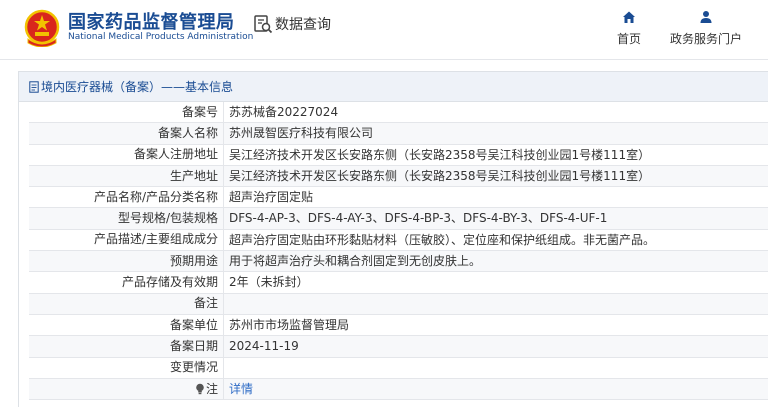  Describe the element at coordinates (289, 324) in the screenshot. I see `field-value: 苏州市市场监督管理局` at that location.